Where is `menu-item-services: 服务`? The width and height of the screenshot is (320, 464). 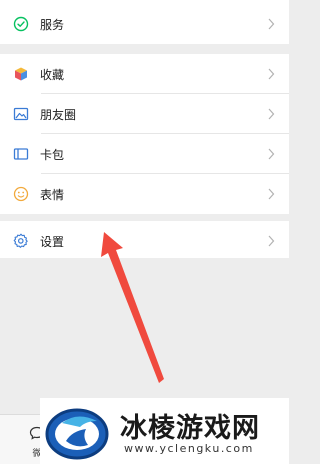 menu-item-services: 服务 is located at coordinates (144, 24).